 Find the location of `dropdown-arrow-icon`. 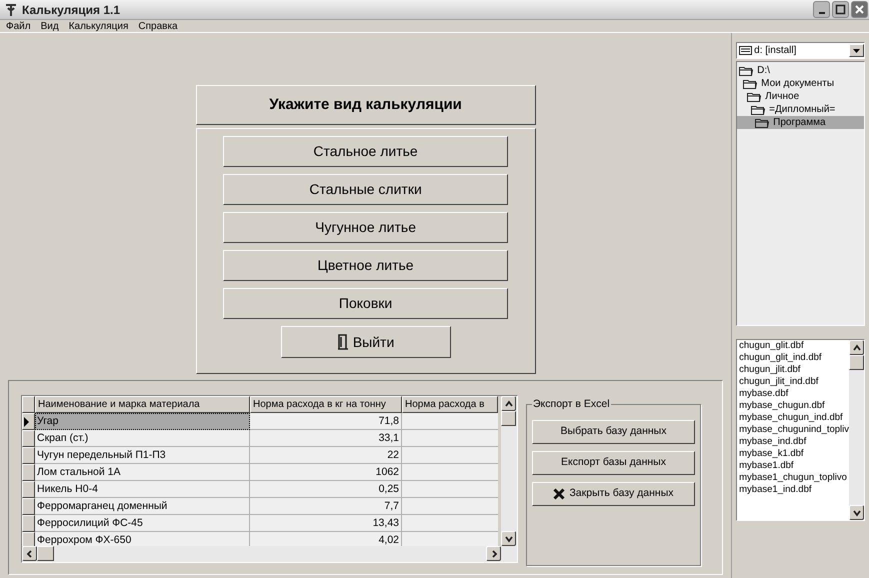

dropdown-arrow-icon is located at coordinates (856, 50).